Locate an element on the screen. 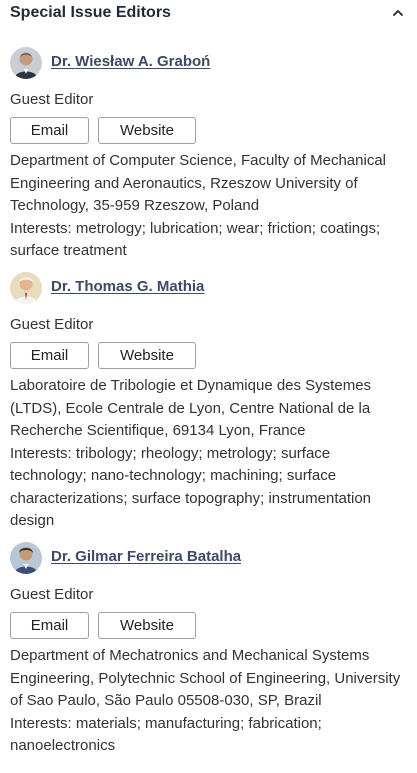  editor-name-link: Dr. Gilmar Ferreira Batalha is located at coordinates (146, 556).